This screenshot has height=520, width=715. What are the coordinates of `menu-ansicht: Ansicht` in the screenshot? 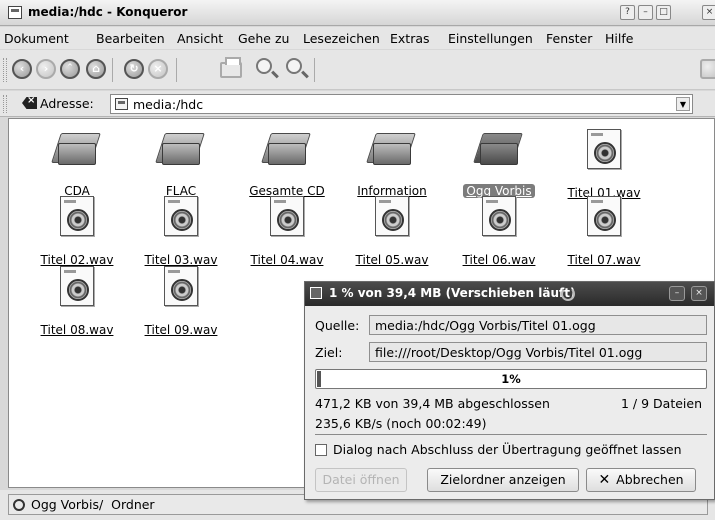 It's located at (200, 38).